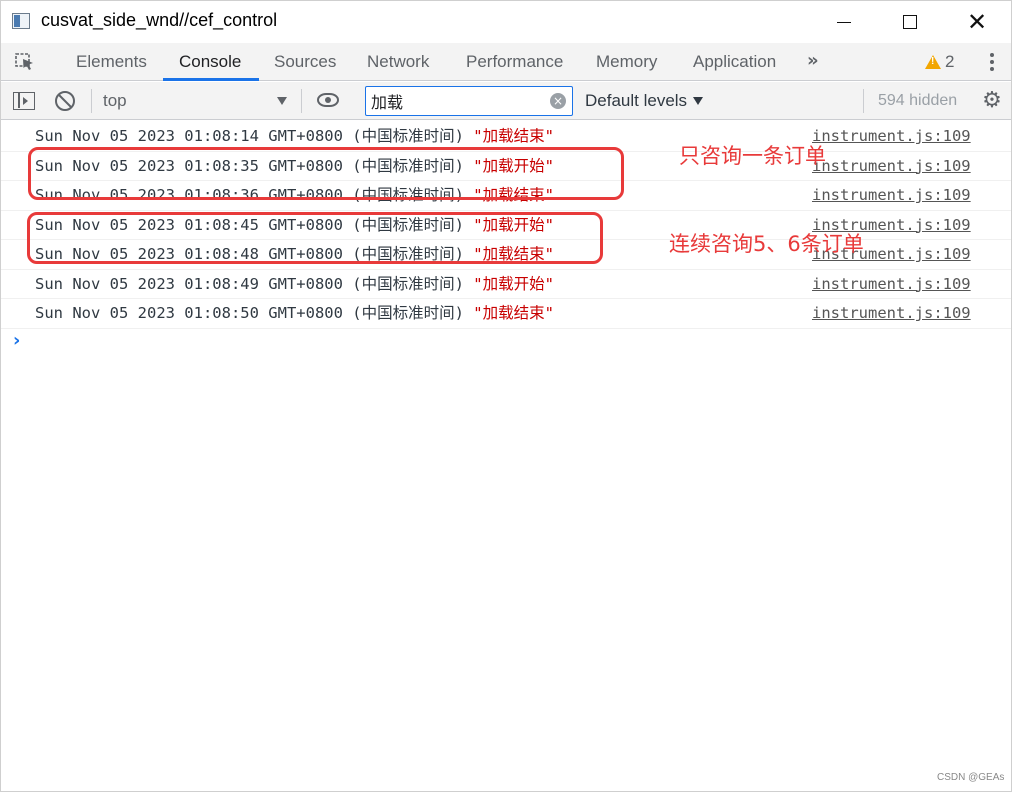  What do you see at coordinates (734, 62) in the screenshot?
I see `tab-application: Application` at bounding box center [734, 62].